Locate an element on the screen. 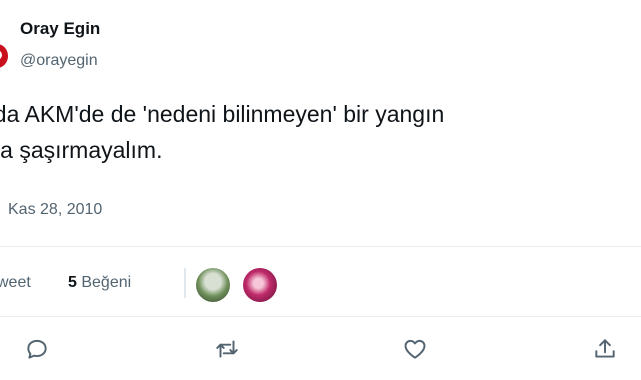  retweets-stat: weet is located at coordinates (15, 283).